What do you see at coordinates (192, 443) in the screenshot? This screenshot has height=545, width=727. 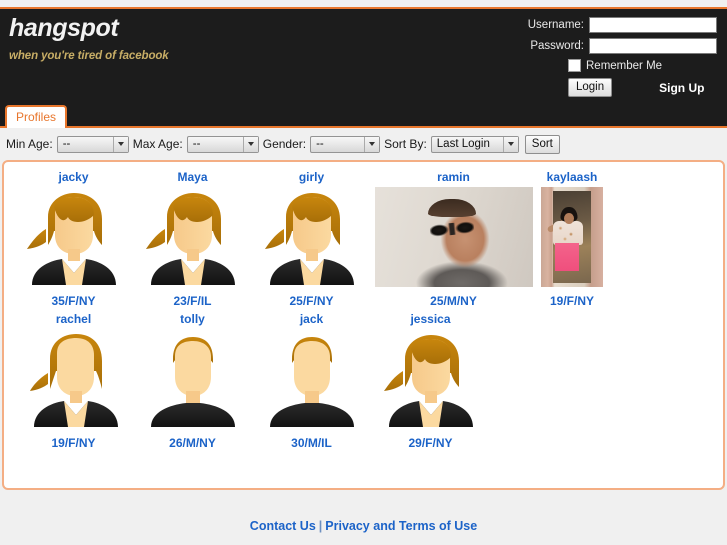 I see `profile-meta: 26/M/NY` at bounding box center [192, 443].